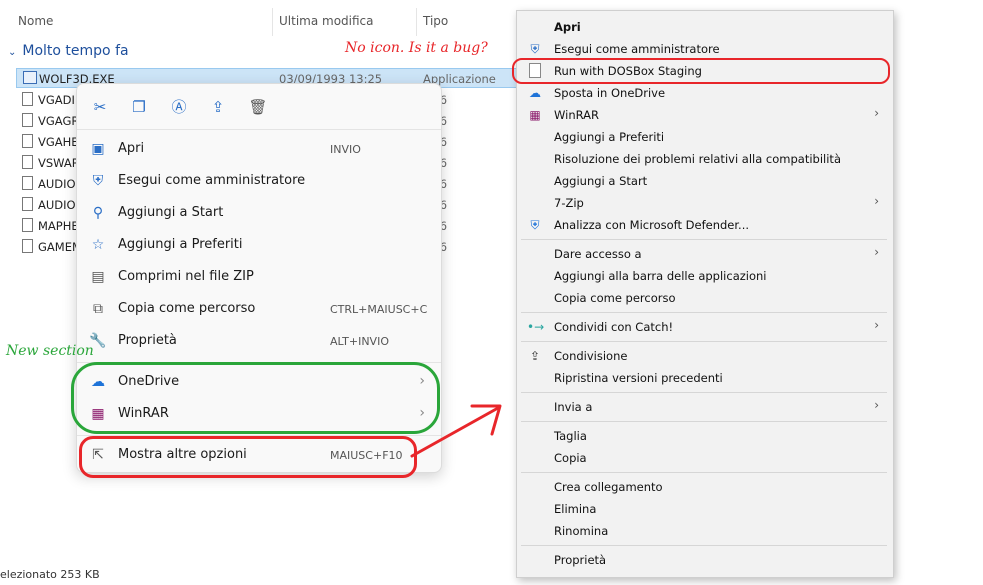 The width and height of the screenshot is (983, 585). What do you see at coordinates (570, 458) in the screenshot?
I see `menu-label: Copia` at bounding box center [570, 458].